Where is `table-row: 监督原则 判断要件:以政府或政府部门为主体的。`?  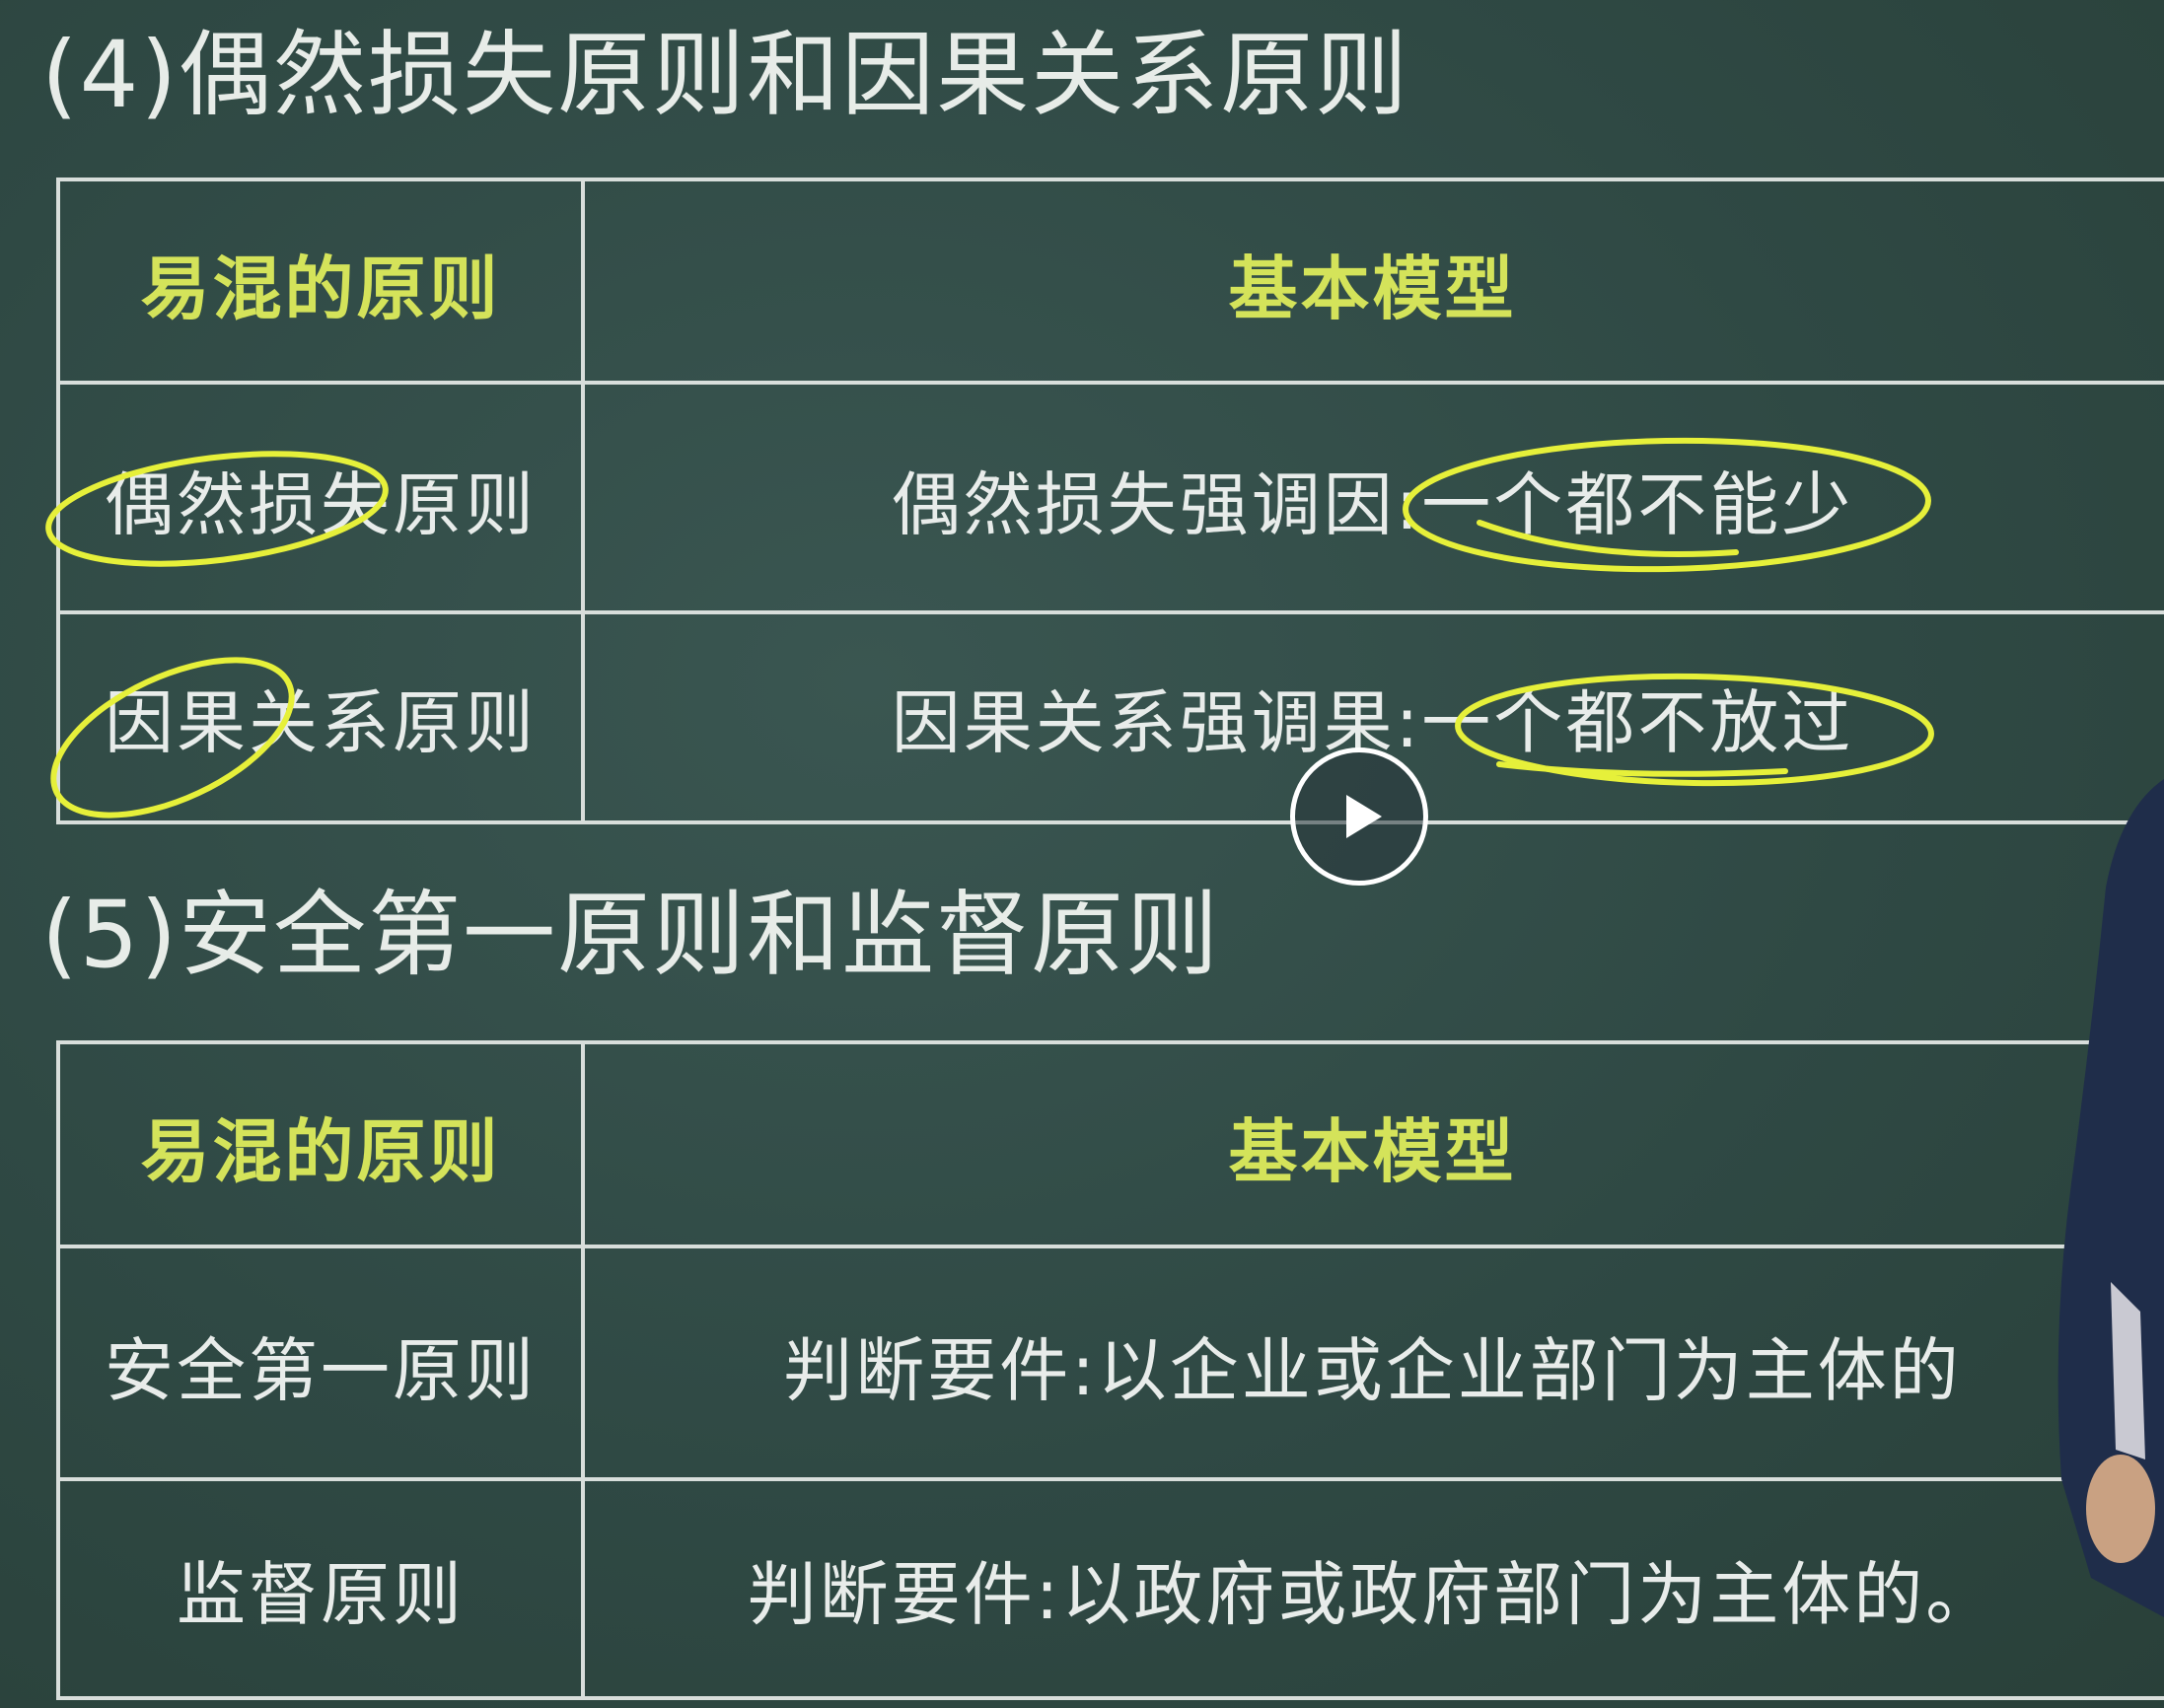 table-row: 监督原则 判断要件:以政府或政府部门为主体的。 is located at coordinates (1110, 1588).